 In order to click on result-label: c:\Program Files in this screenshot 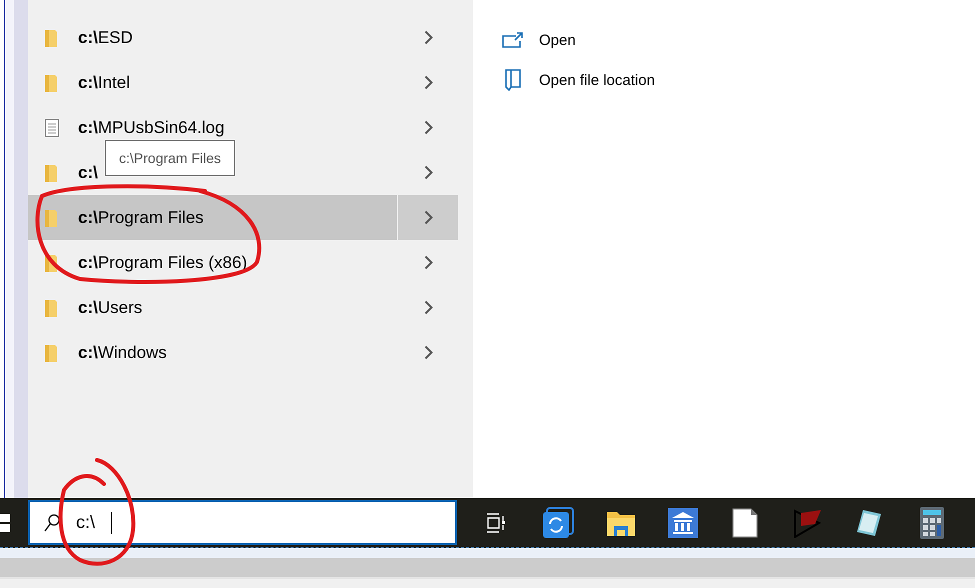, I will do `click(141, 218)`.